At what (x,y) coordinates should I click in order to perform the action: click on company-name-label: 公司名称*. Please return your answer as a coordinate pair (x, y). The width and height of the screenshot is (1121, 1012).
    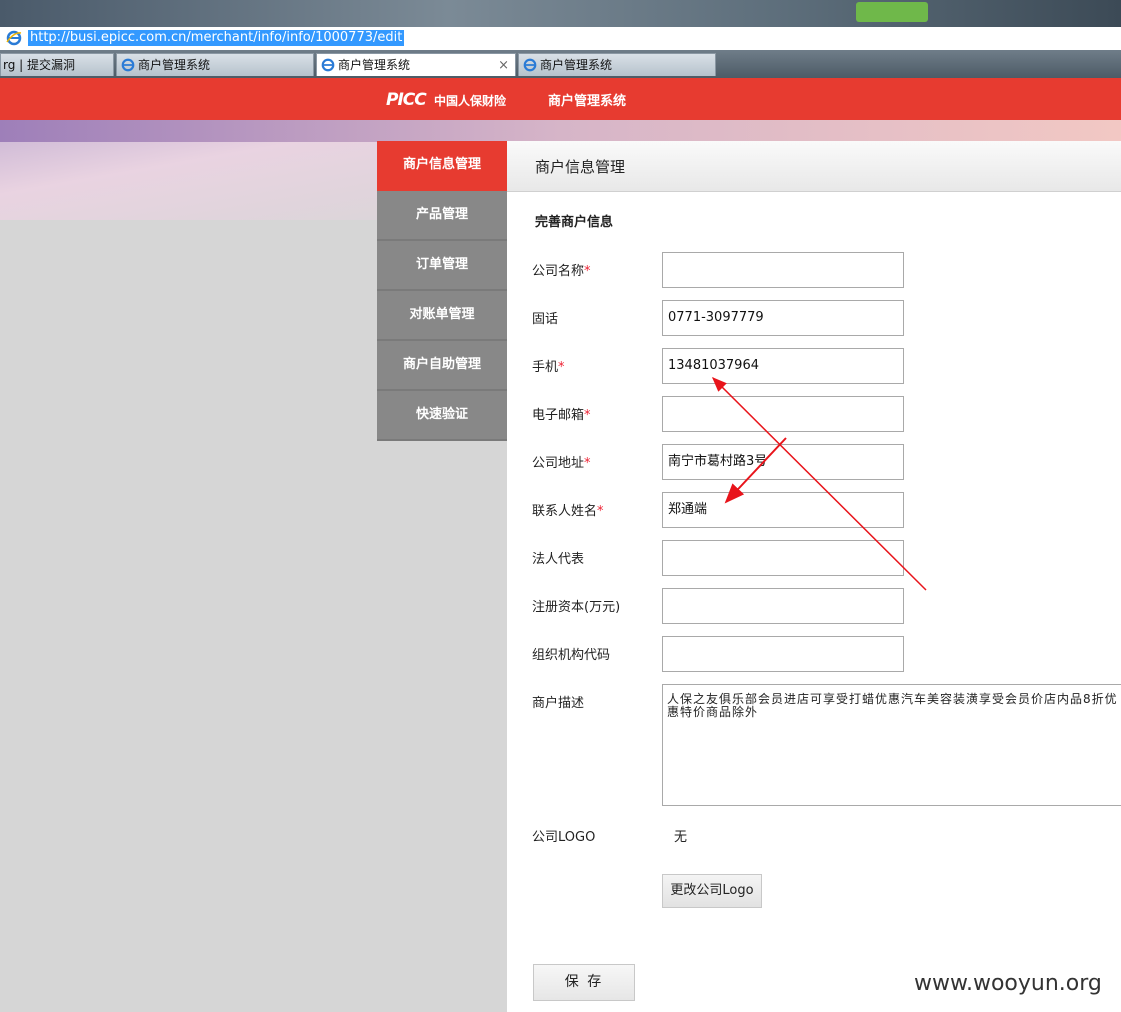
    Looking at the image, I should click on (561, 272).